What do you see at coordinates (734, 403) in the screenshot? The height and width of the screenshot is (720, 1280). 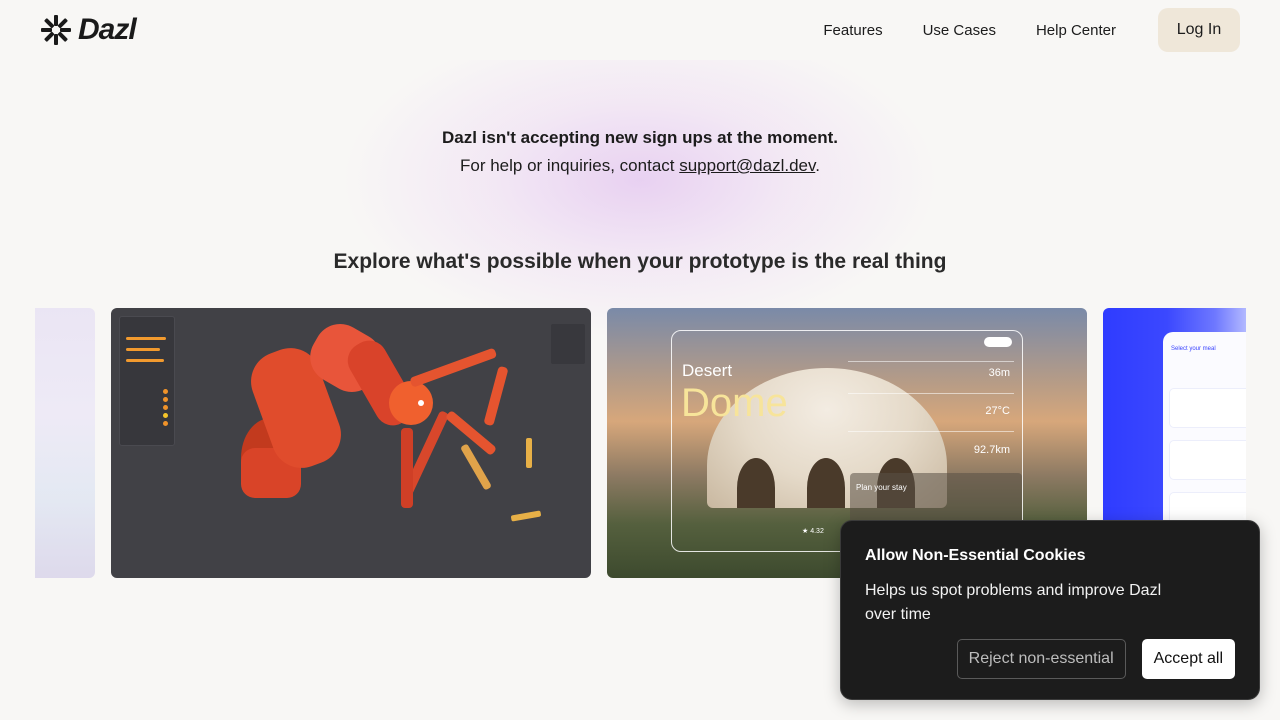 I see `desert-title-line2: Dome` at bounding box center [734, 403].